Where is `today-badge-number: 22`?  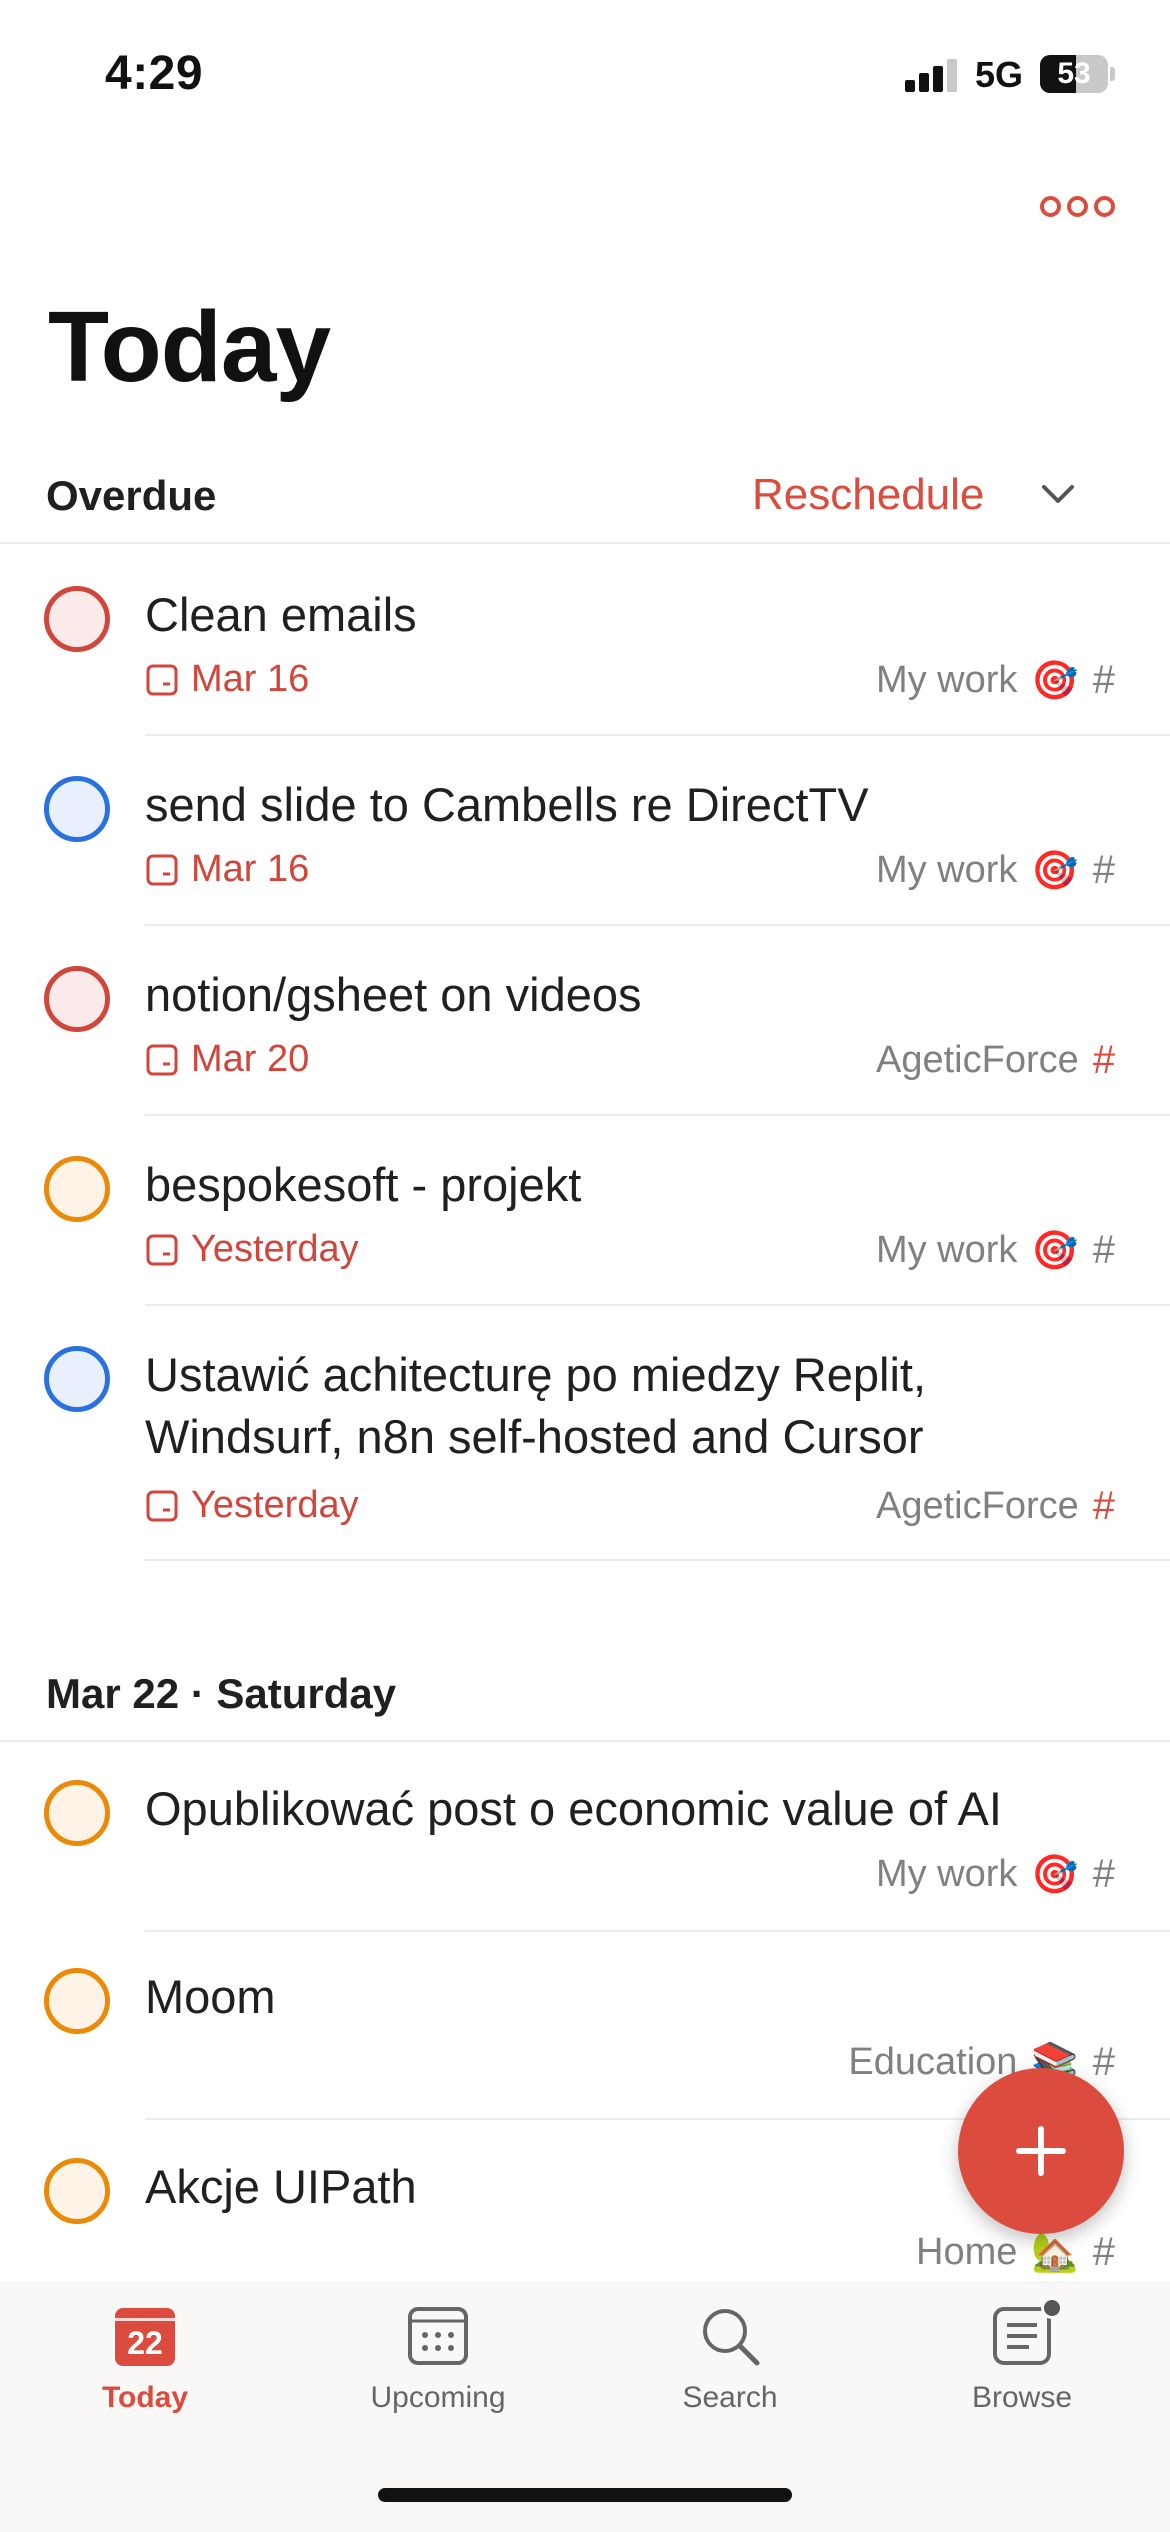 today-badge-number: 22 is located at coordinates (145, 2343).